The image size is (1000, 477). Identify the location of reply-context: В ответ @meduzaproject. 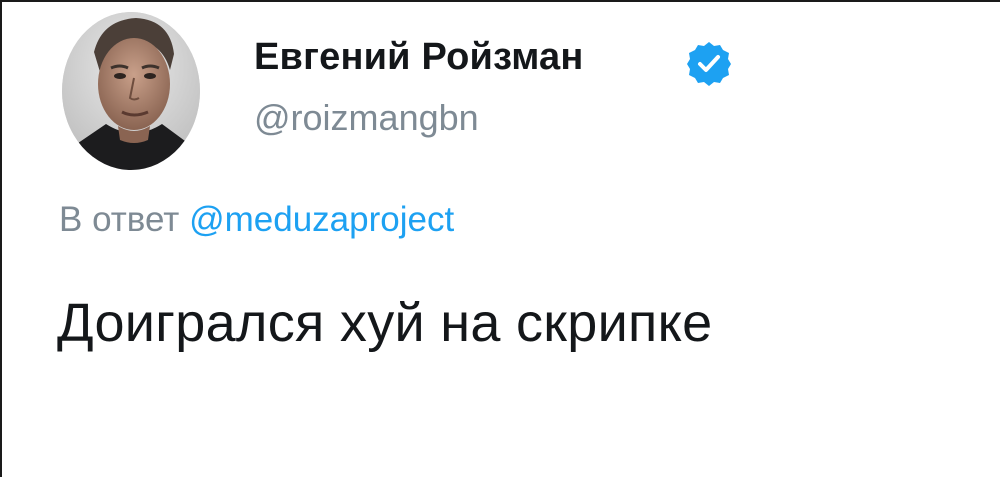
(256, 220).